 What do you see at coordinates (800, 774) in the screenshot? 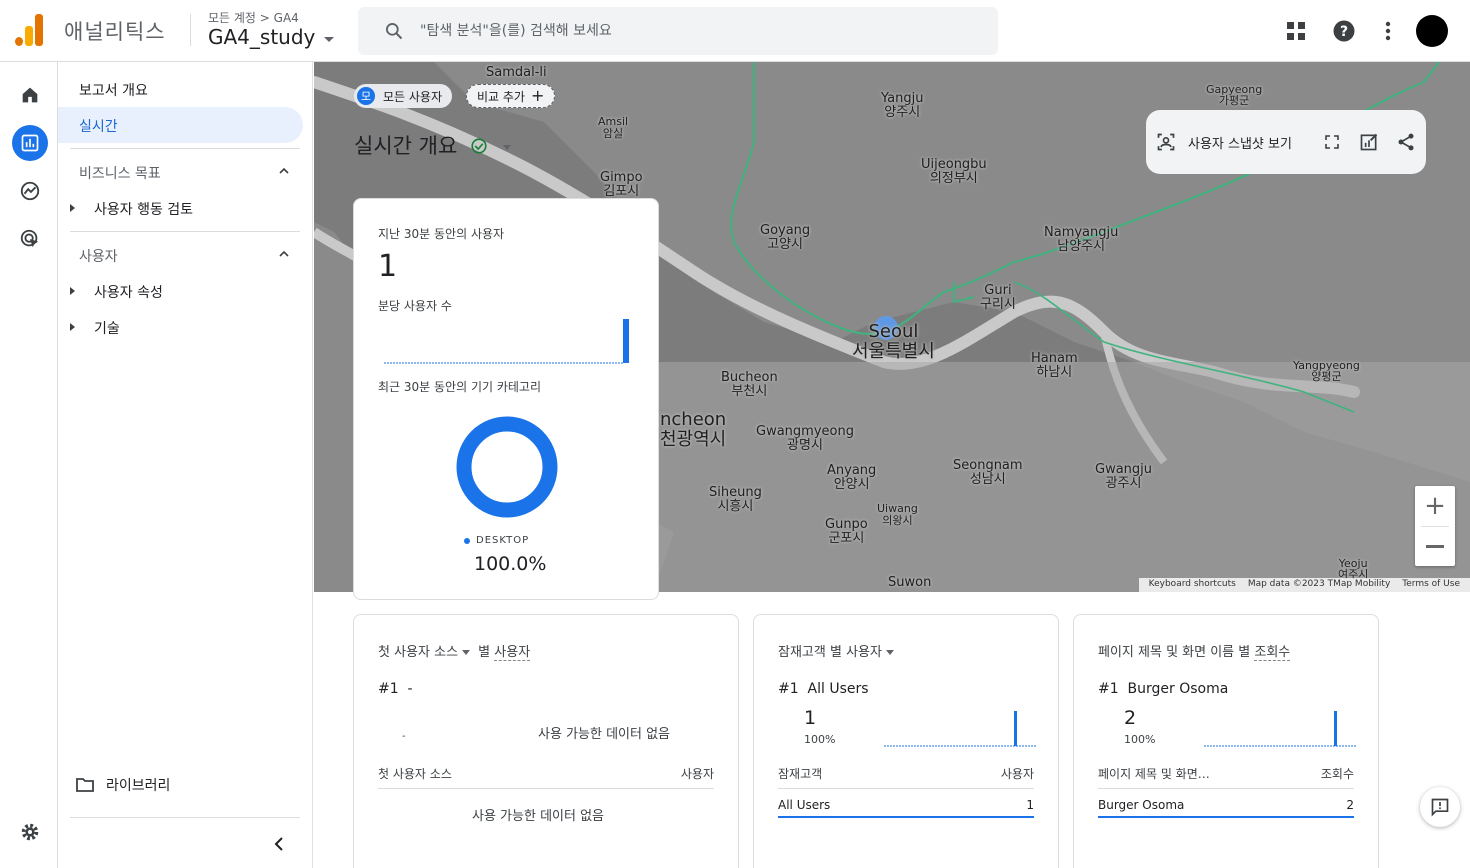
I see `column-header-dimension: 잠재고객` at bounding box center [800, 774].